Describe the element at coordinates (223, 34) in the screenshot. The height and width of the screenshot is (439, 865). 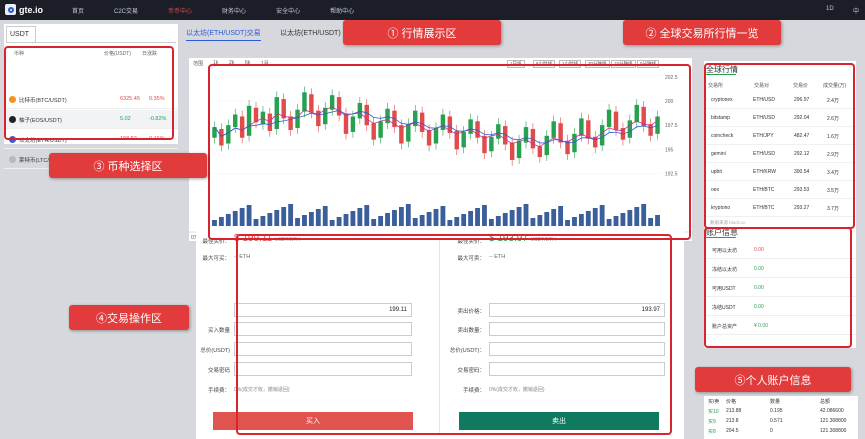
I see `tab-eth-usdt-trade: 以太坊(ETH/USDT)交易` at that location.